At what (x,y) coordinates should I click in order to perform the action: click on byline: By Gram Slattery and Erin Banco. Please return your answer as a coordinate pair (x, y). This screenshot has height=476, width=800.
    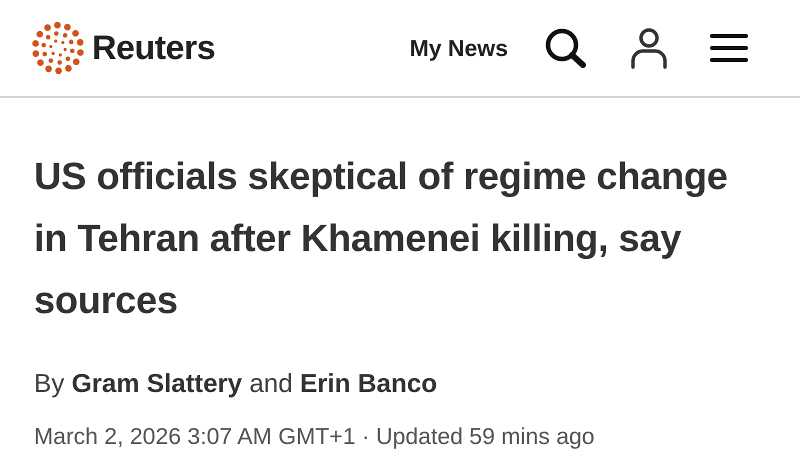
    Looking at the image, I should click on (236, 383).